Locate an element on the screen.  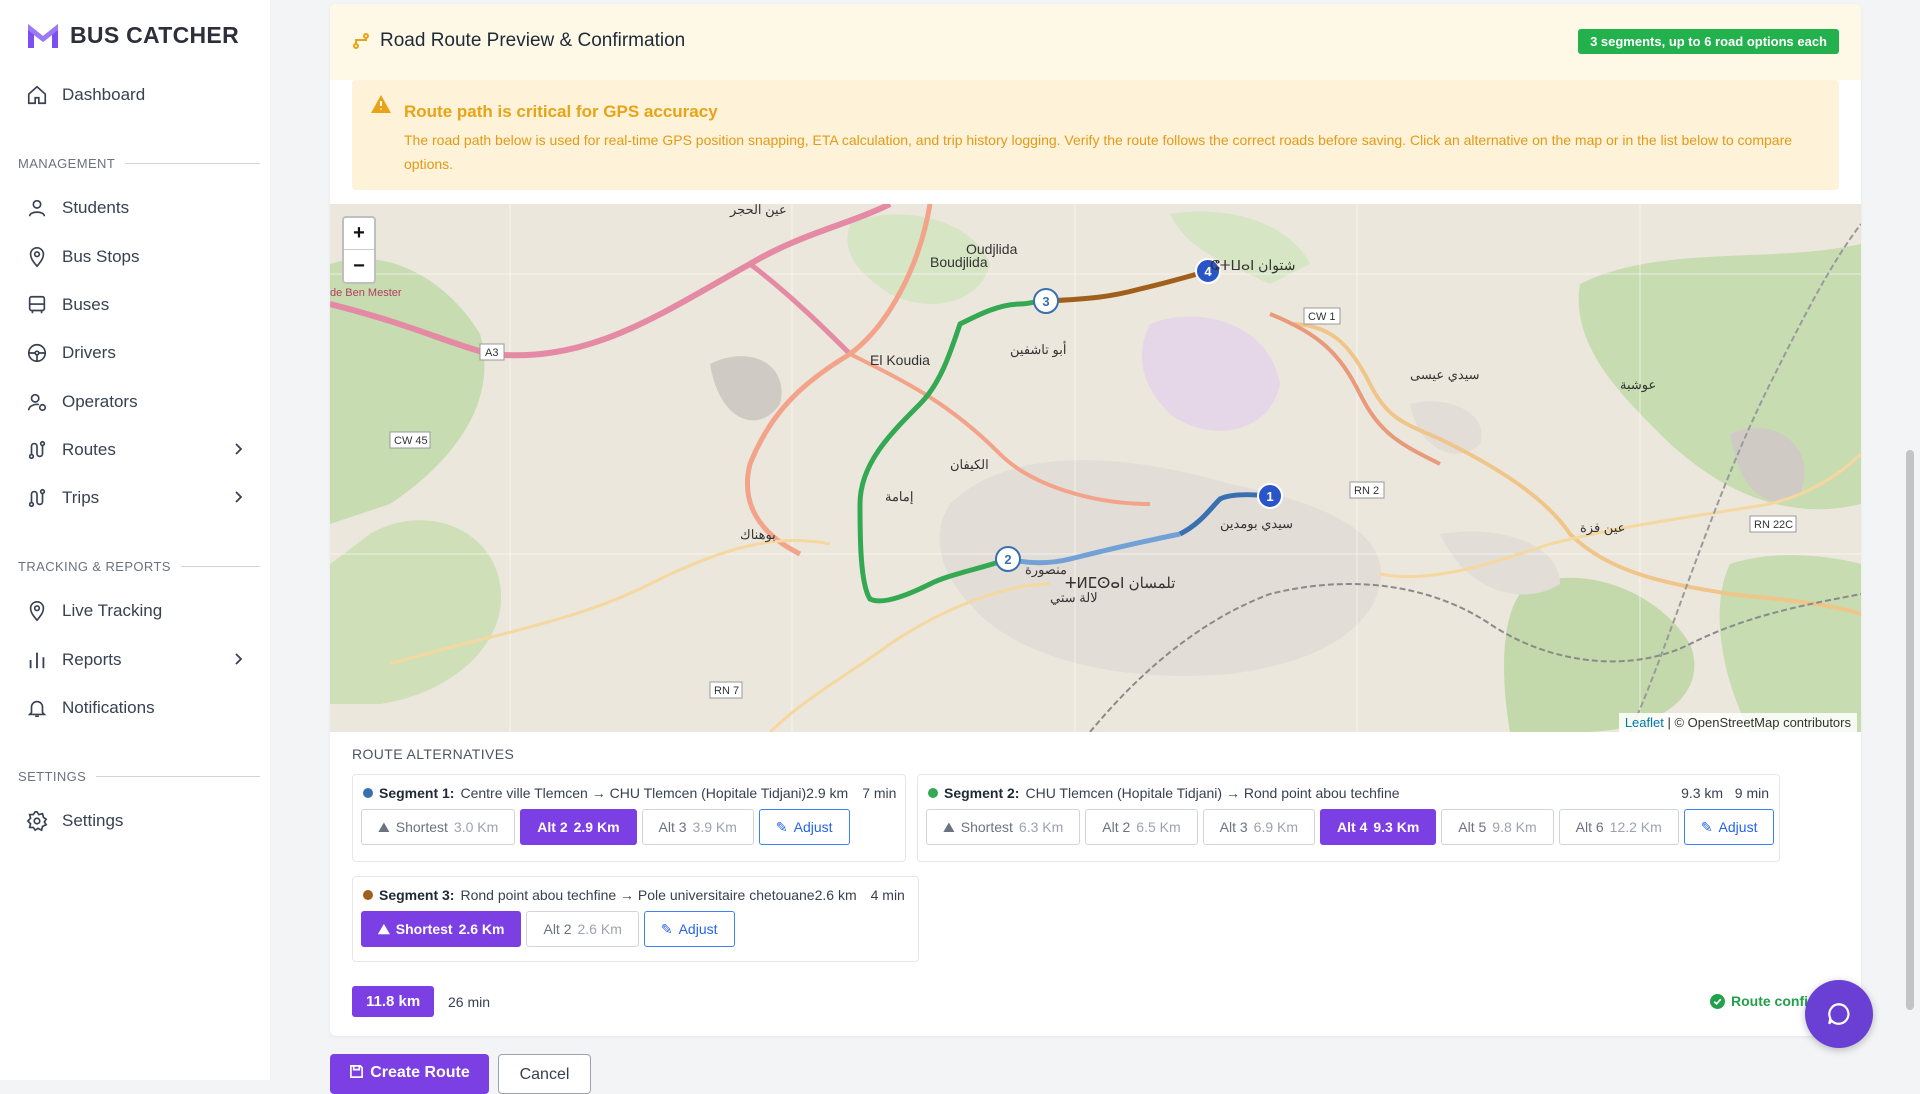
chat-bubble-icon is located at coordinates (1839, 1014).